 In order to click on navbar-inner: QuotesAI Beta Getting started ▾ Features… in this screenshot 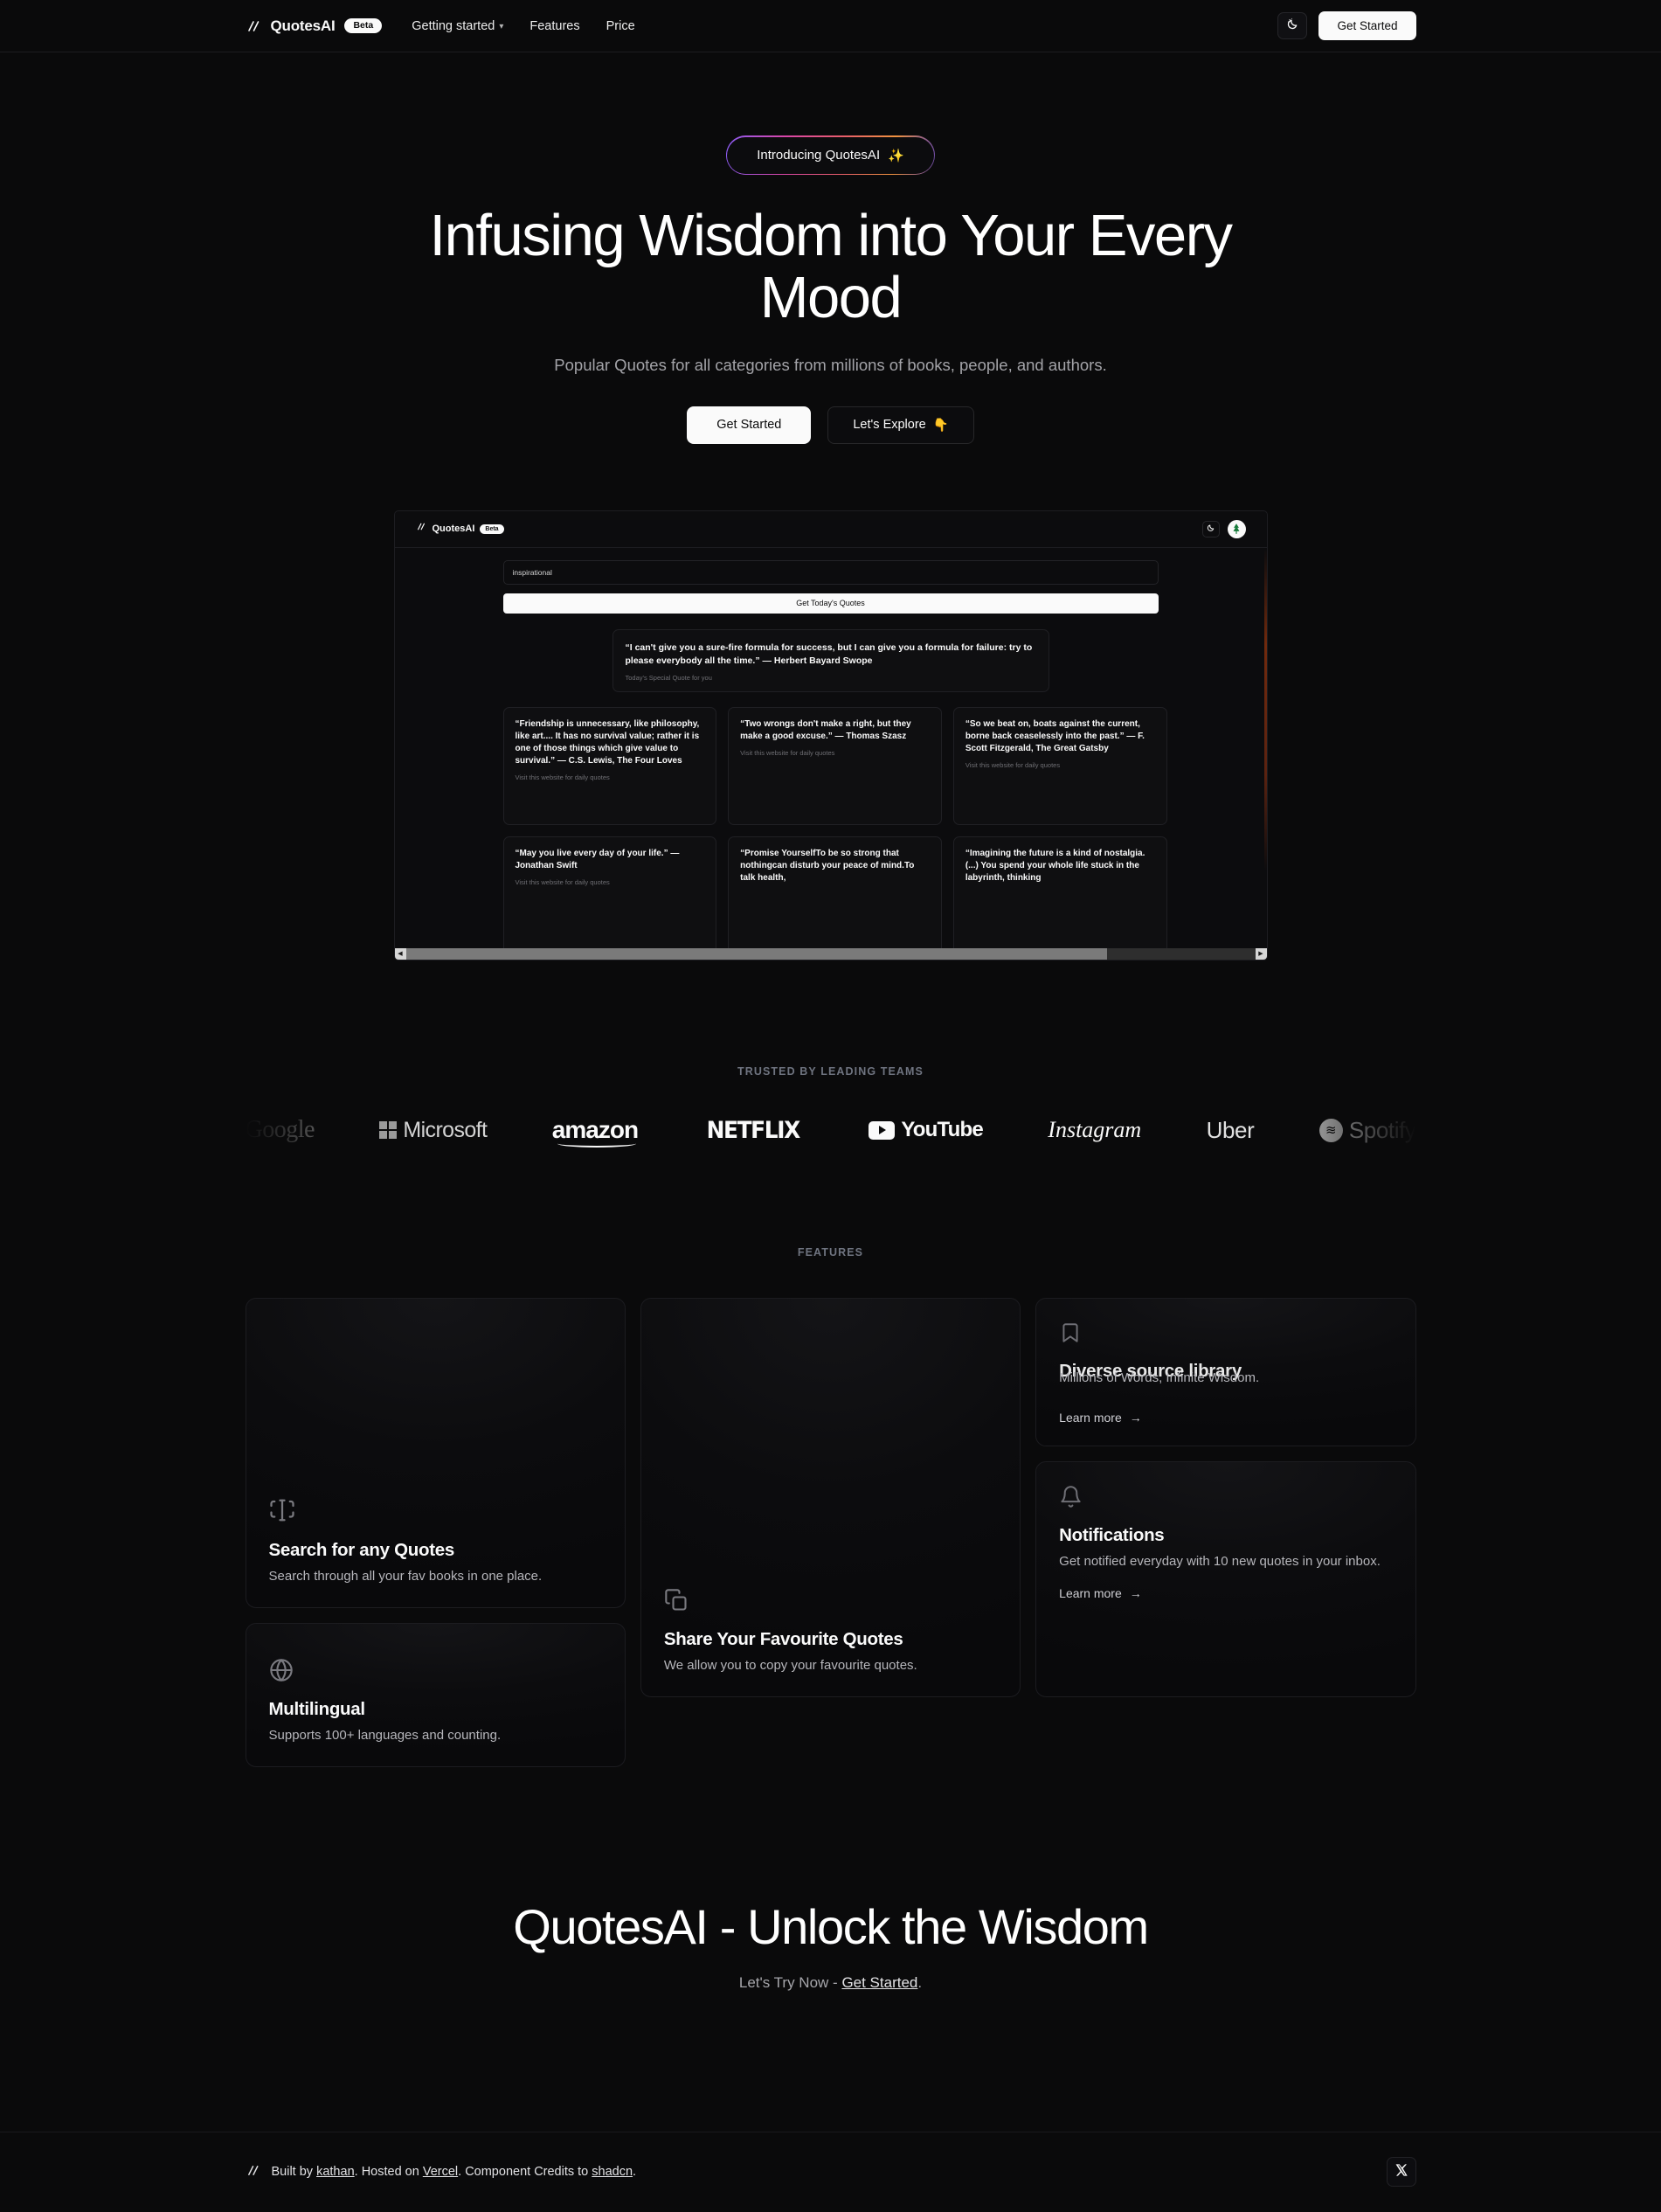, I will do `click(831, 26)`.